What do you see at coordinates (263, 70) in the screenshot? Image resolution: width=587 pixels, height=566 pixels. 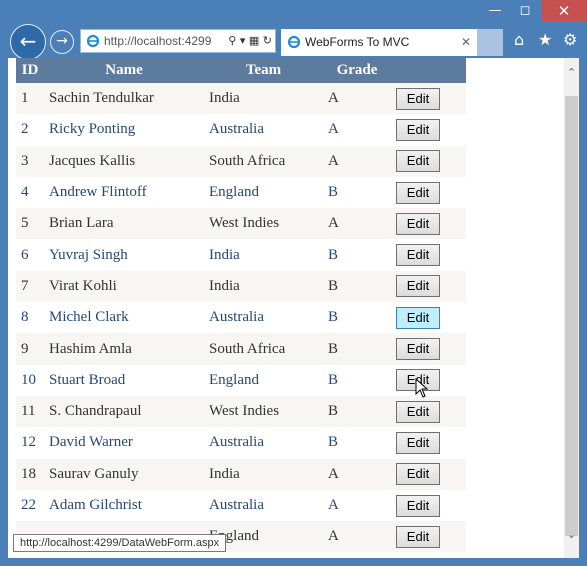 I see `column-header-team: Team` at bounding box center [263, 70].